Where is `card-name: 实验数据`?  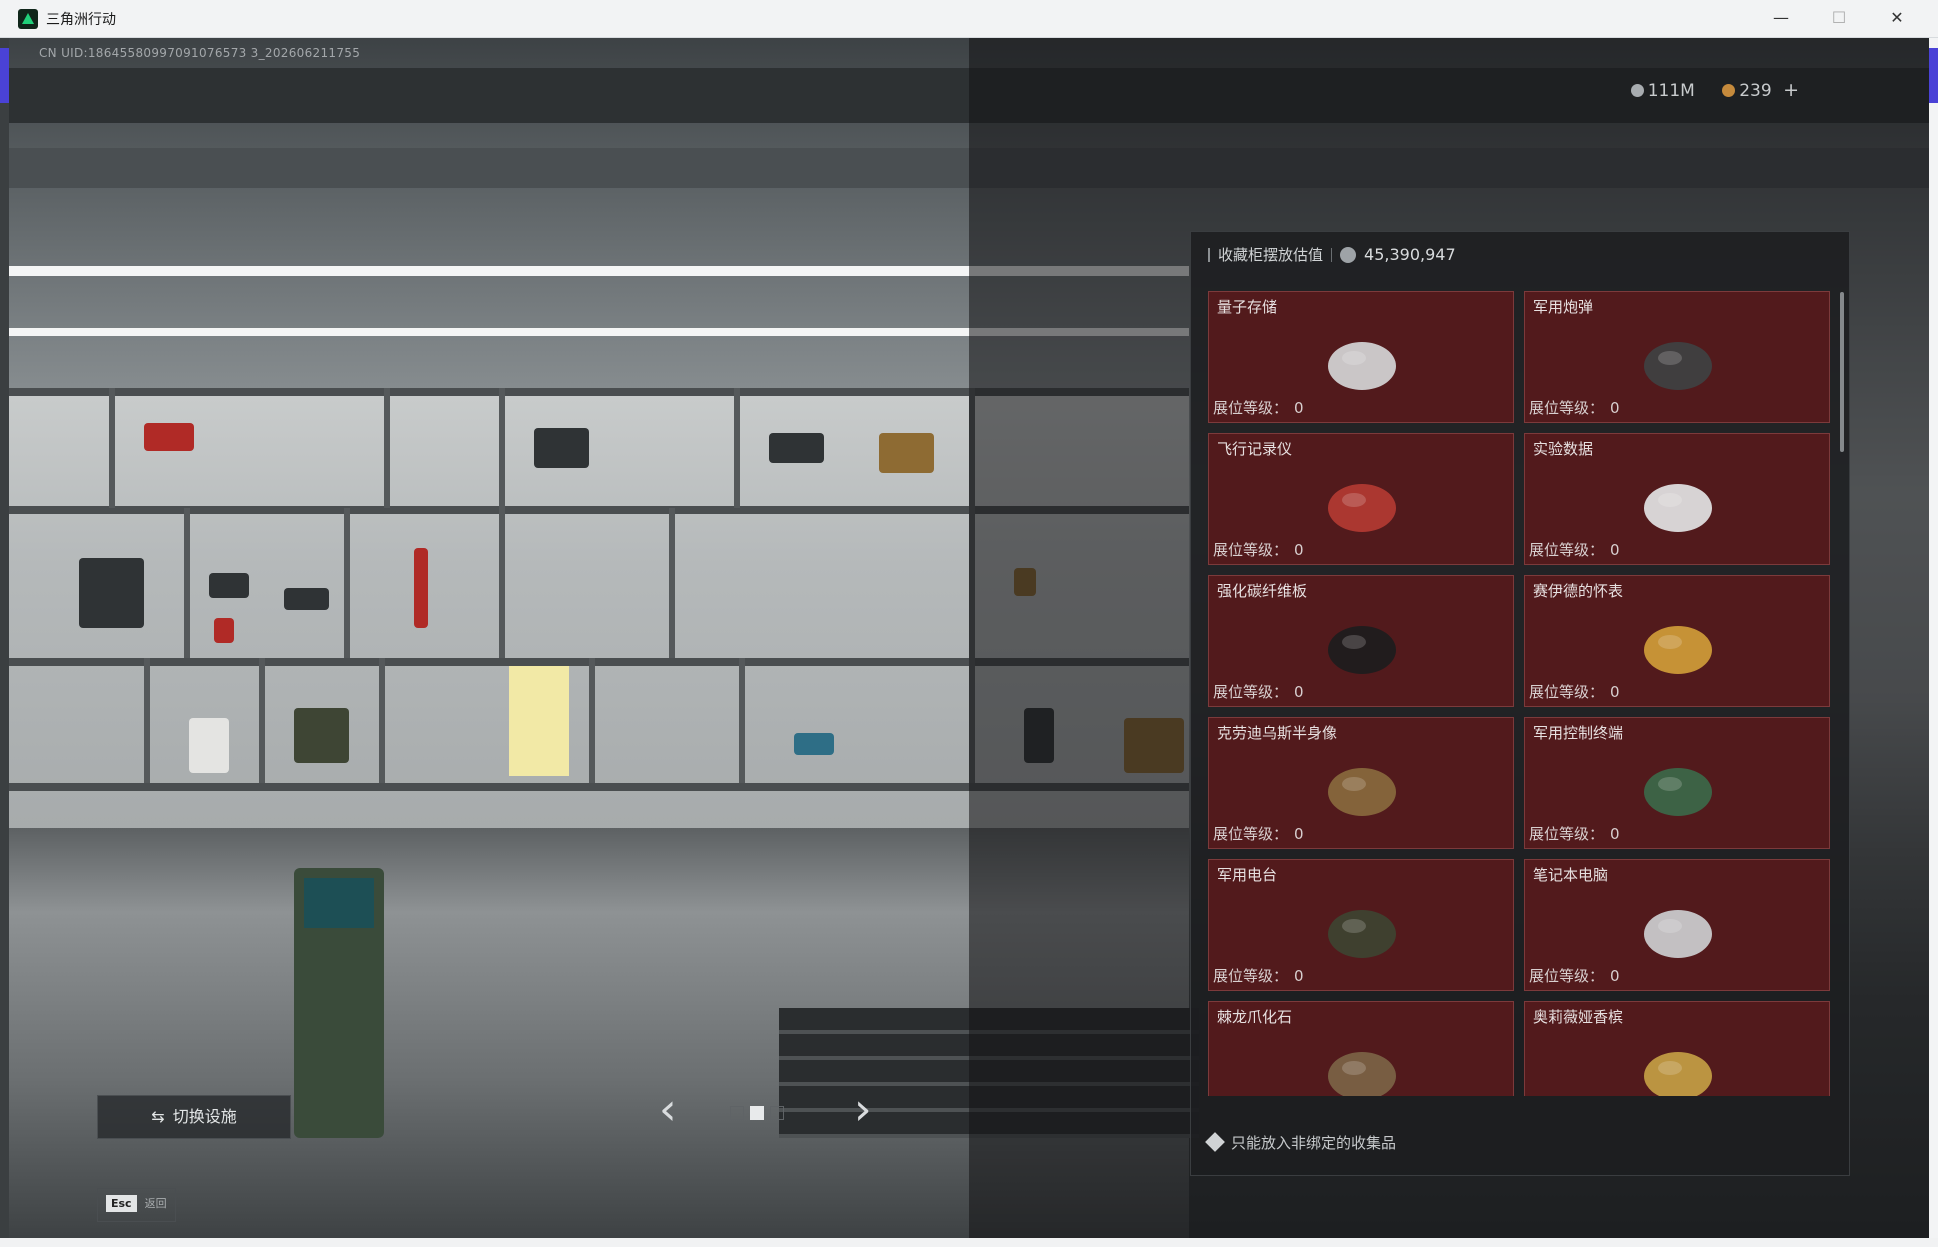 card-name: 实验数据 is located at coordinates (1563, 449).